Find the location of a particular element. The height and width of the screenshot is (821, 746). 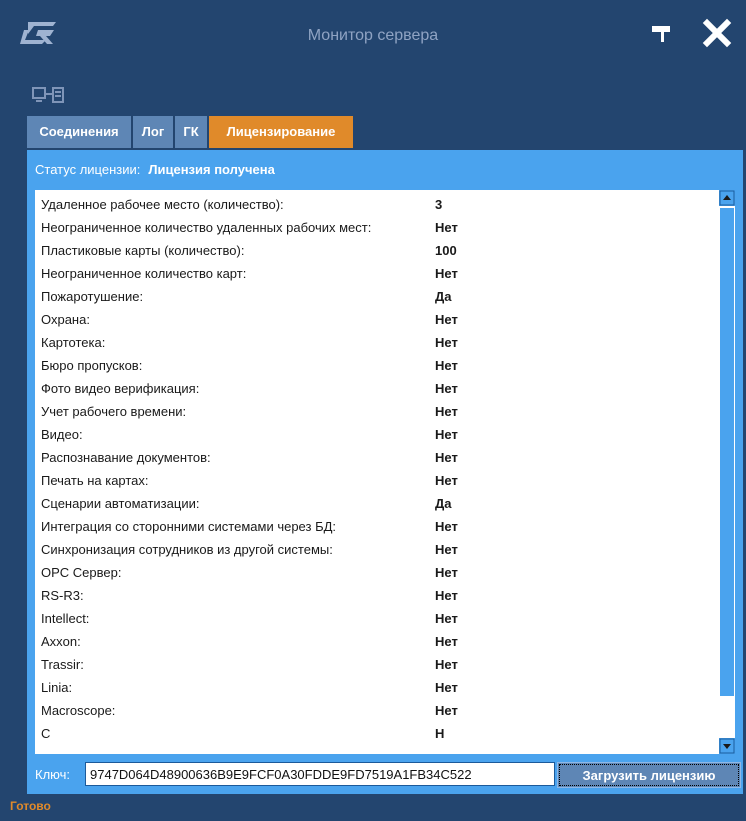

license-status-value: Лицензия получена is located at coordinates (211, 169).